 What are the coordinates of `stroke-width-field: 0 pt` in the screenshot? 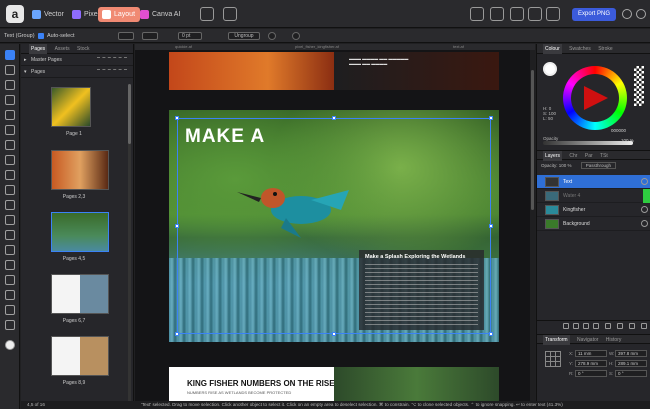 It's located at (190, 36).